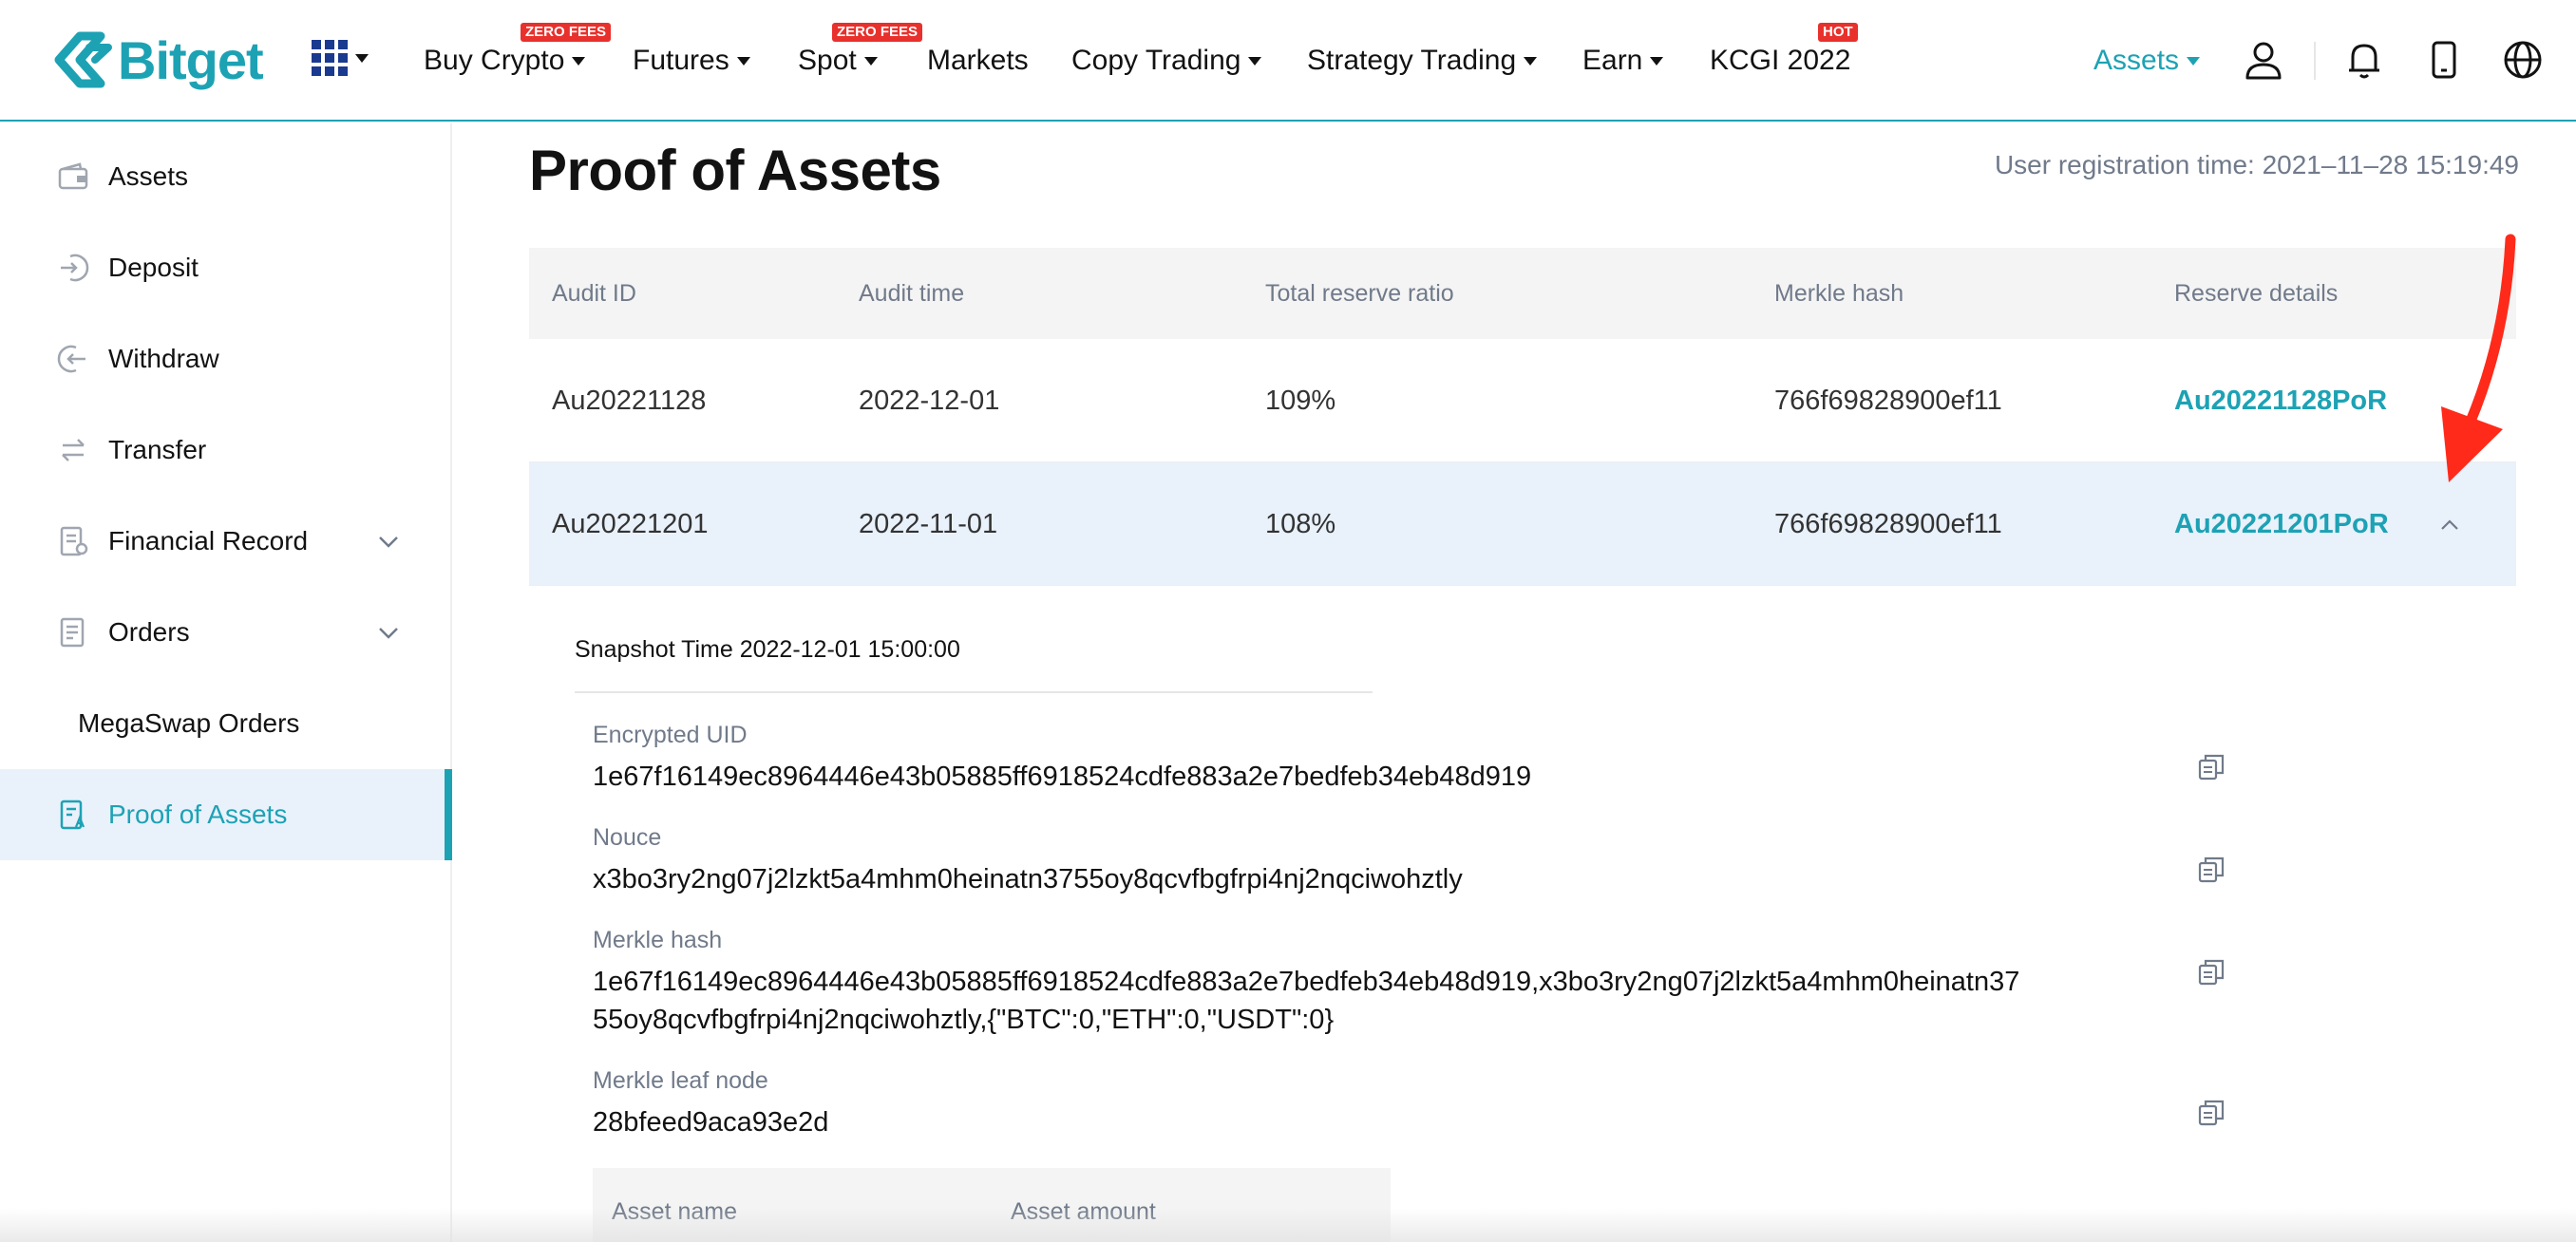 The height and width of the screenshot is (1242, 2576). Describe the element at coordinates (153, 267) in the screenshot. I see `sidebar-item-label: Deposit` at that location.